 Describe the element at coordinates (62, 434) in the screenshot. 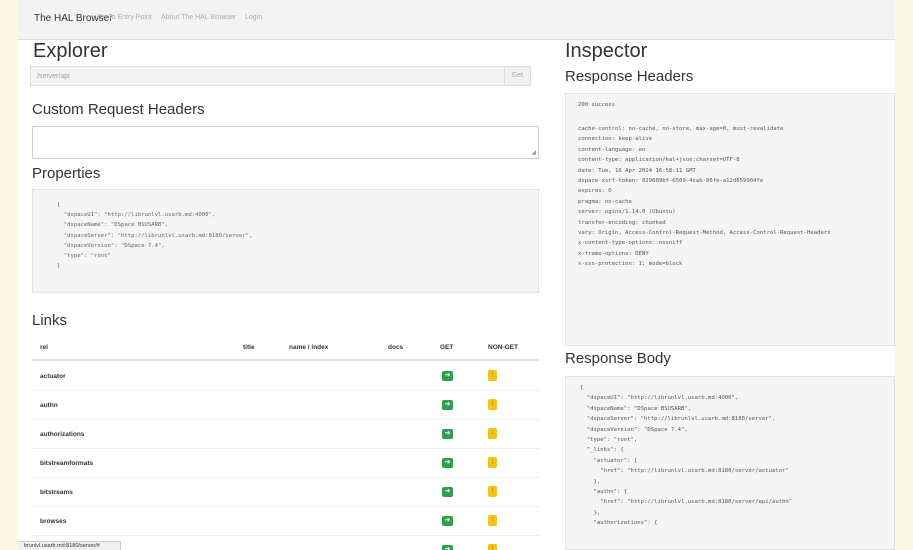

I see `rel-label: authorizations` at that location.